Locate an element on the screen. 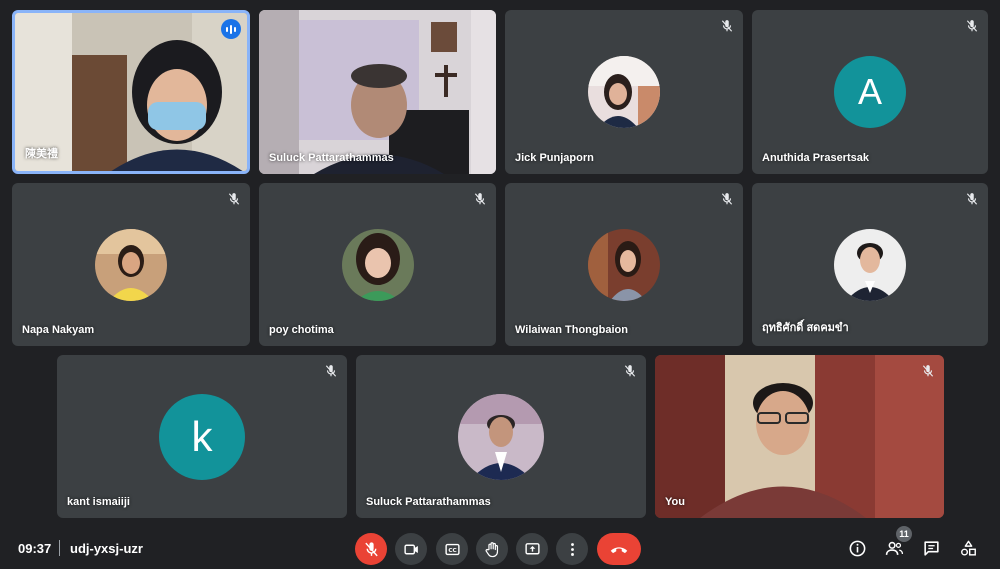 Image resolution: width=1000 pixels, height=569 pixels. hand-icon is located at coordinates (491, 549).